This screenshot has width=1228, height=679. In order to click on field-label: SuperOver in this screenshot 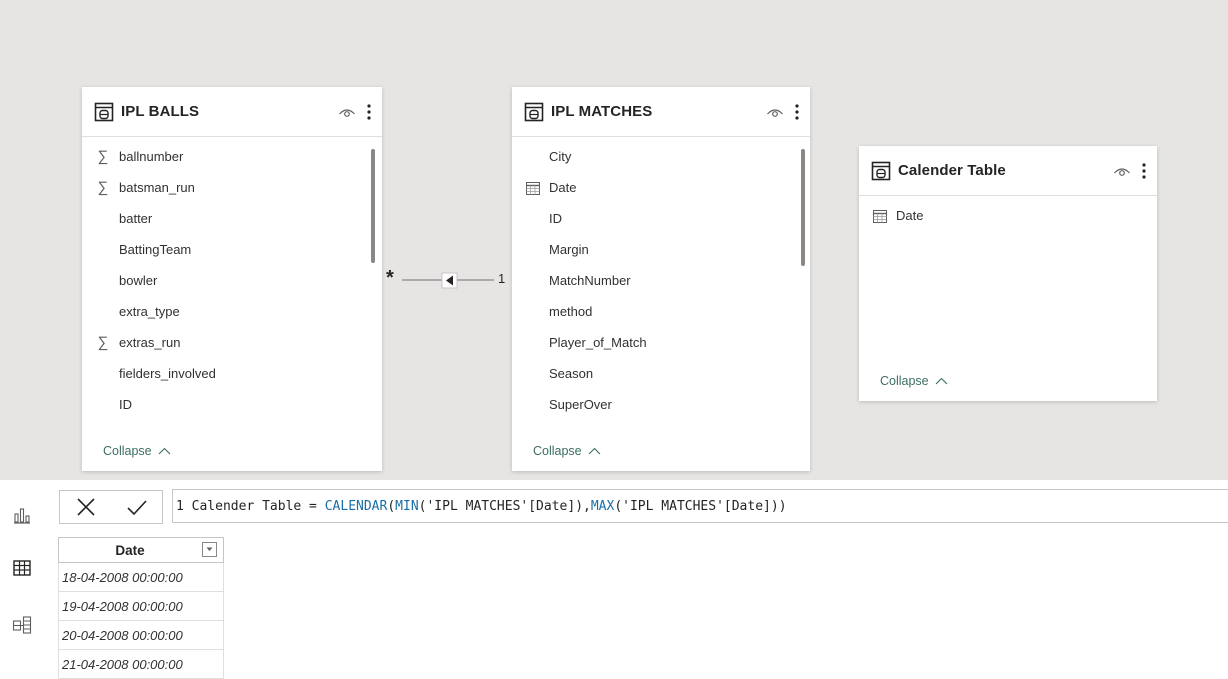, I will do `click(580, 404)`.